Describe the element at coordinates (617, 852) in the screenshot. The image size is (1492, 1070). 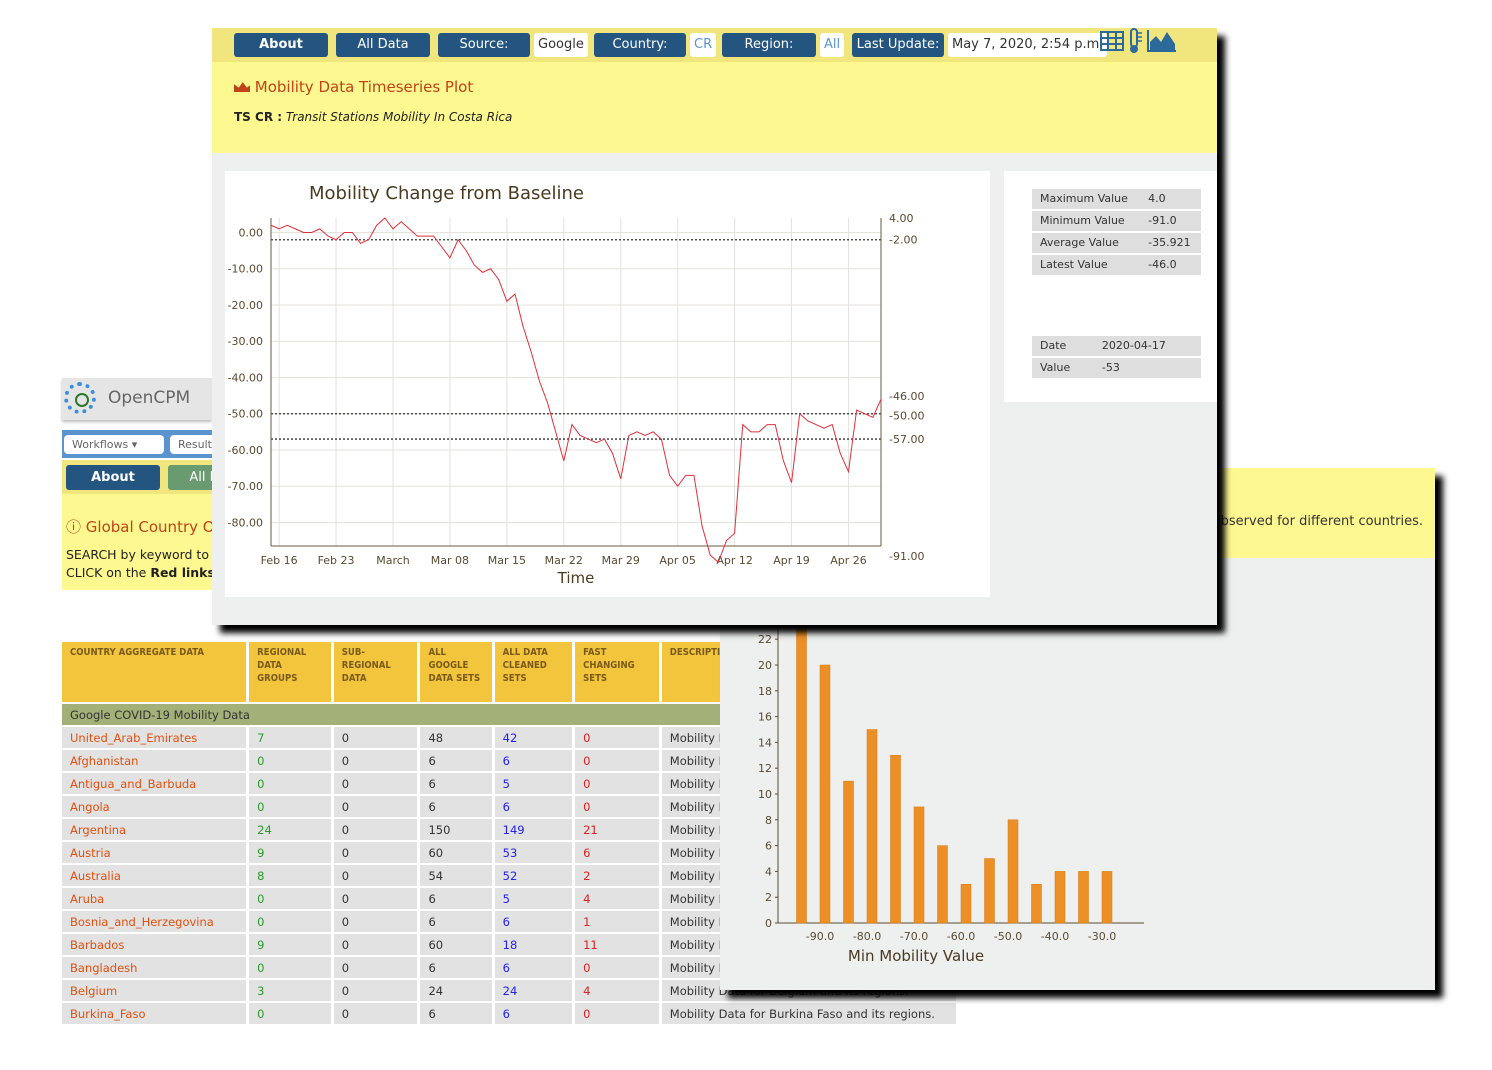
I see `fast-changing-count: 6` at that location.